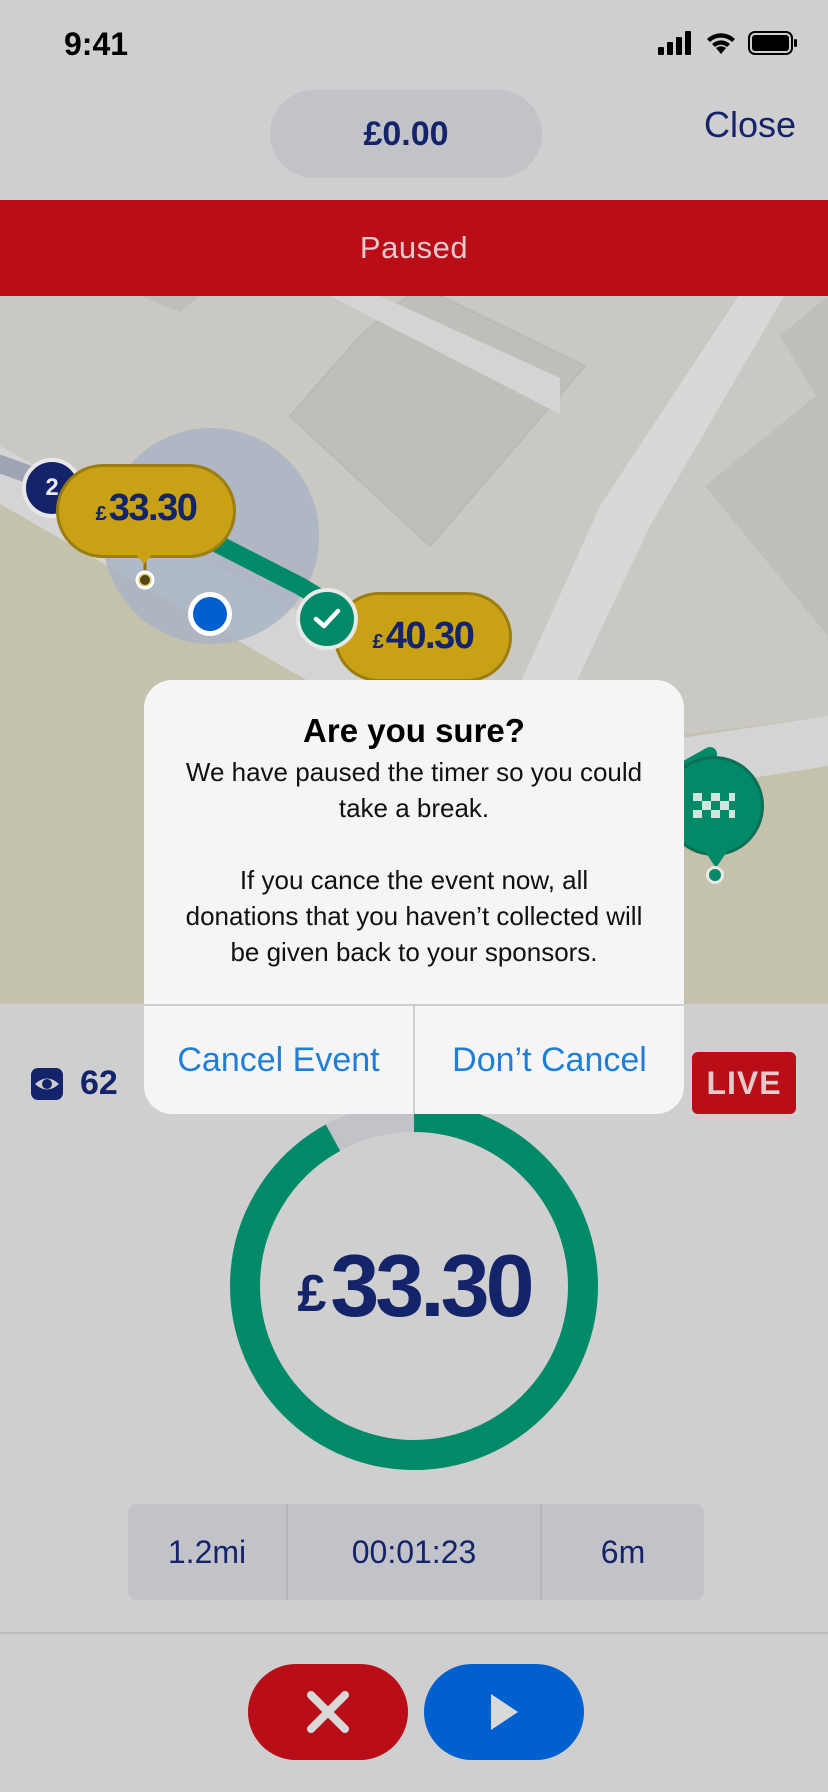 This screenshot has width=828, height=1792. I want to click on wifi-icon, so click(721, 43).